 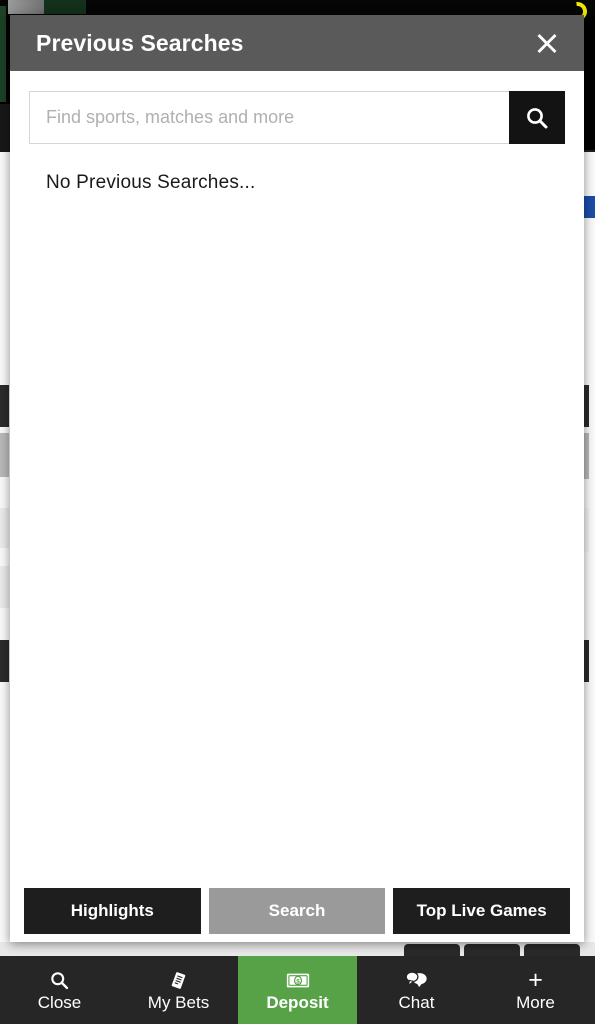 I want to click on modal-title: Previous Searches, so click(x=140, y=42).